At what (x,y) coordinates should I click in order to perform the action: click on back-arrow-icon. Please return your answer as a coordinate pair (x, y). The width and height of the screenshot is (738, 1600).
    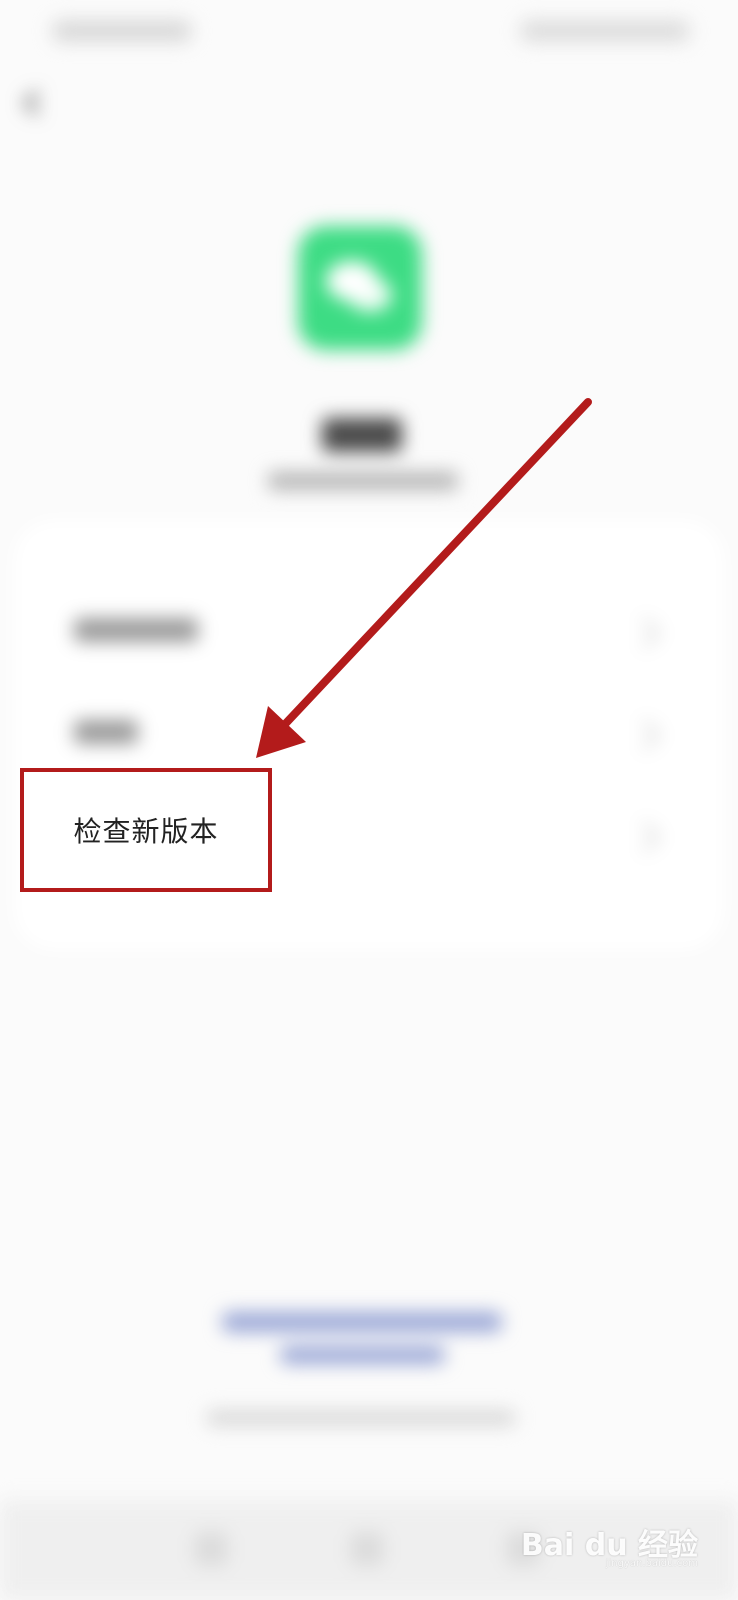
    Looking at the image, I should click on (33, 103).